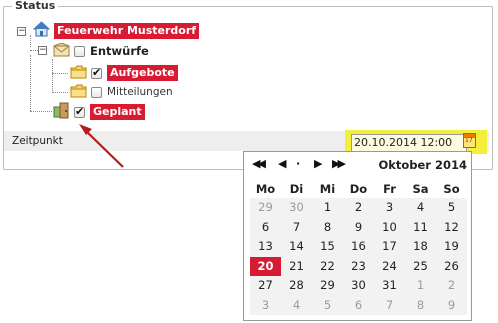 The height and width of the screenshot is (323, 498). I want to click on calendar-week-row: 27 28 29 30 31 1 2, so click(358, 285).